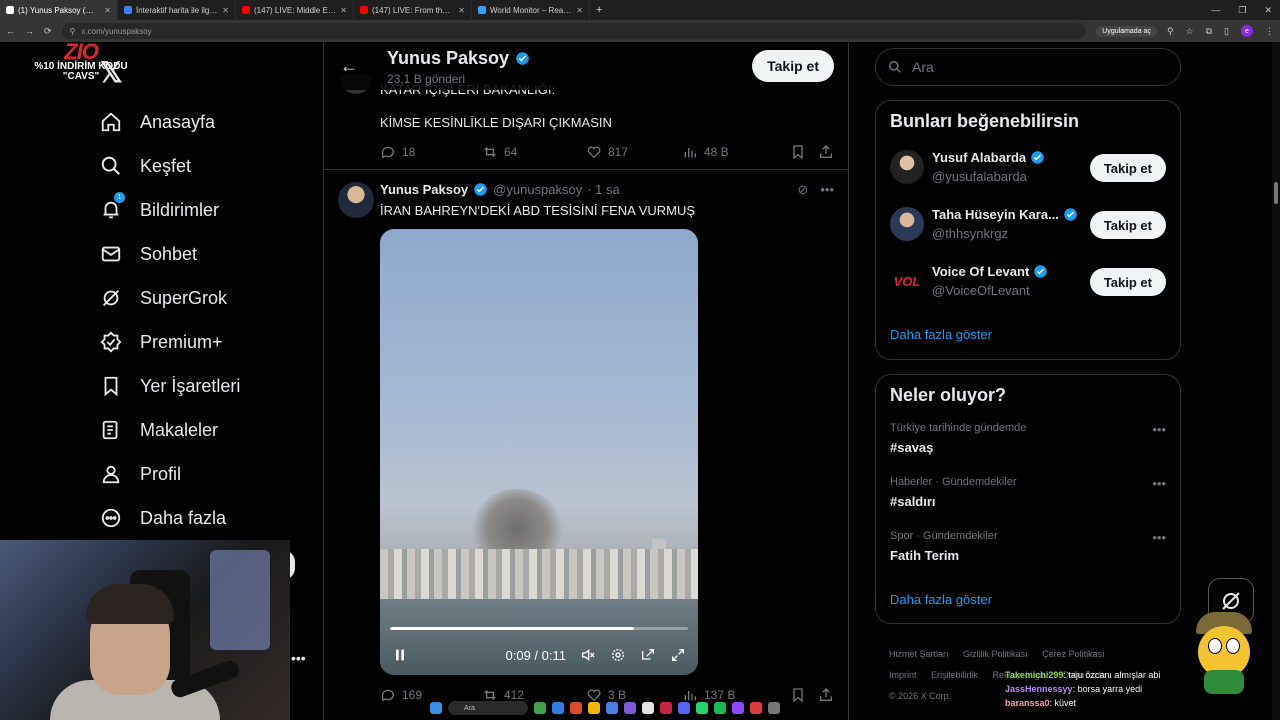 This screenshot has width=1280, height=720. I want to click on reload-icon: ⟳, so click(48, 31).